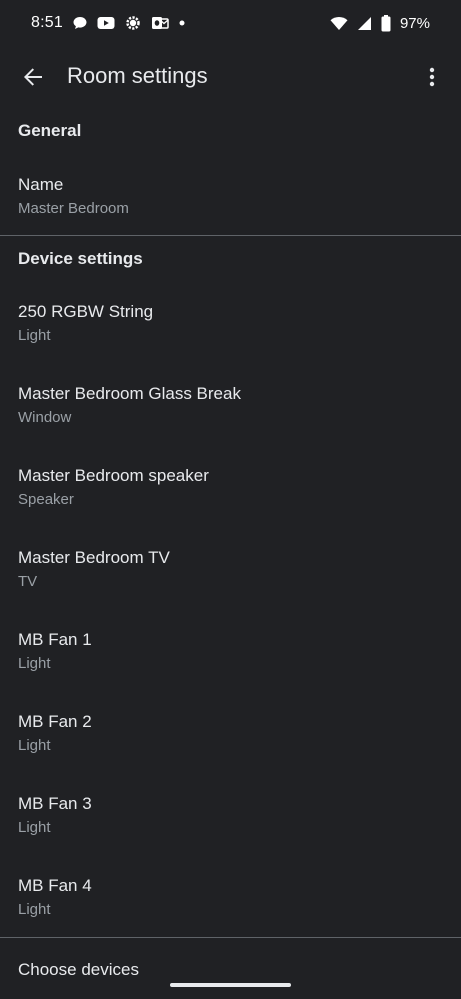 This screenshot has height=999, width=461. What do you see at coordinates (47, 22) in the screenshot?
I see `status-time: 8:51` at bounding box center [47, 22].